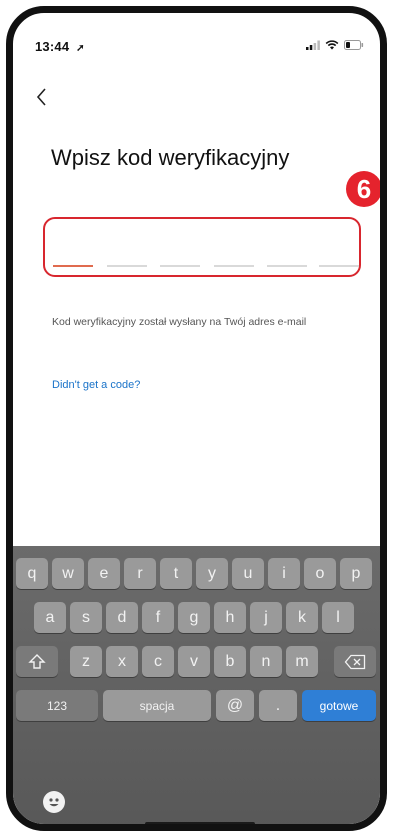  I want to click on backspace-icon, so click(355, 661).